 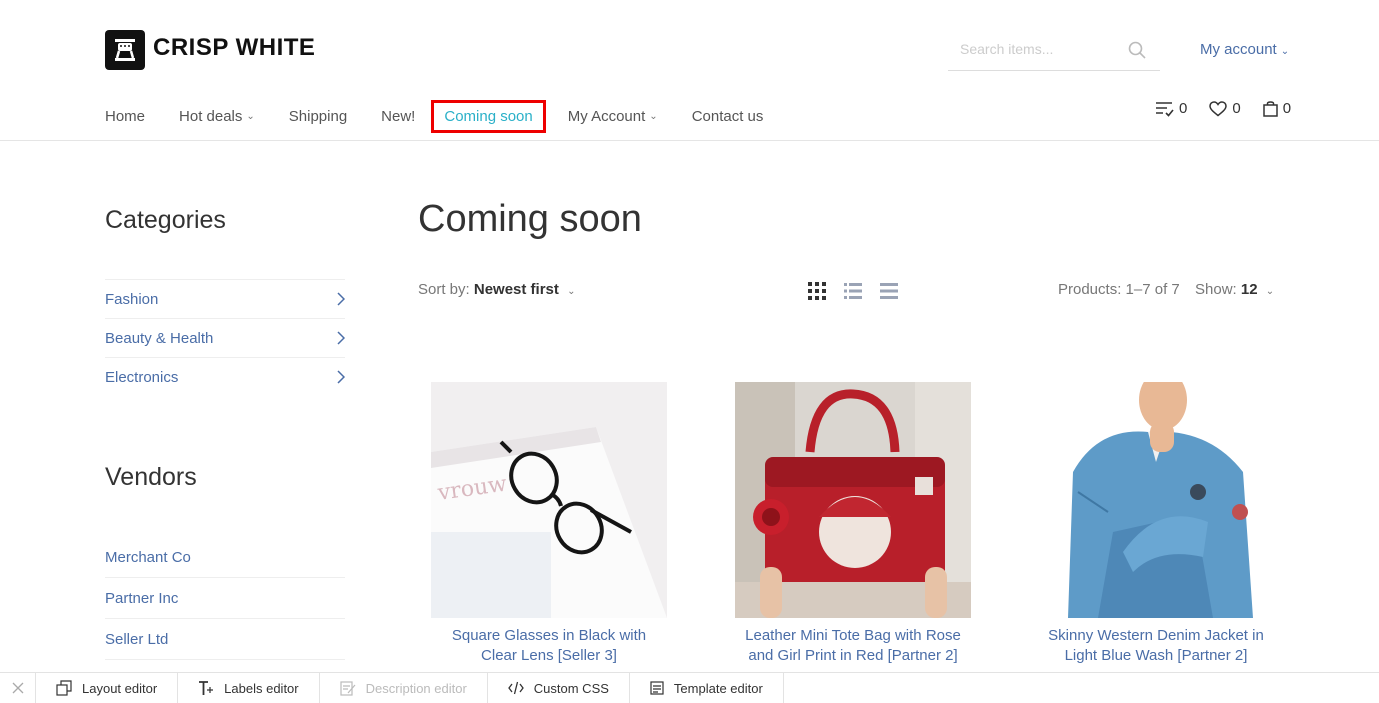 I want to click on vendor-label: Seller Ltd, so click(x=137, y=639).